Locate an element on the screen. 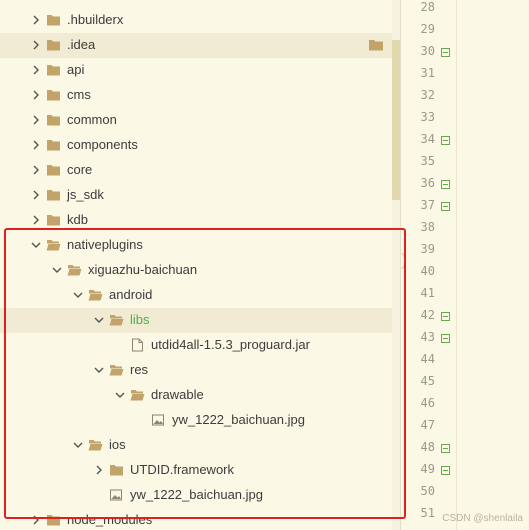 The height and width of the screenshot is (530, 529). tree-folder-row: node_modules is located at coordinates (196, 519).